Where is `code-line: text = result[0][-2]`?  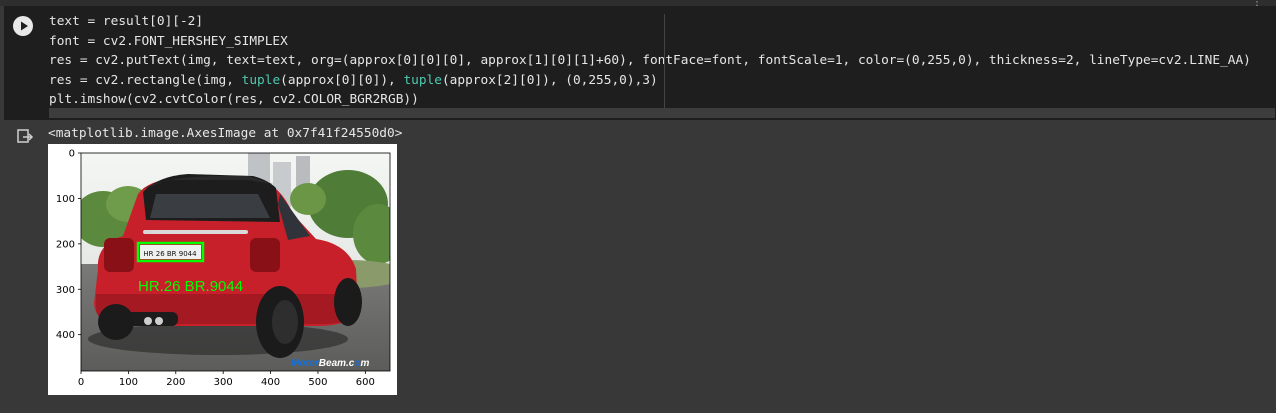 code-line: text = result[0][-2] is located at coordinates (126, 21).